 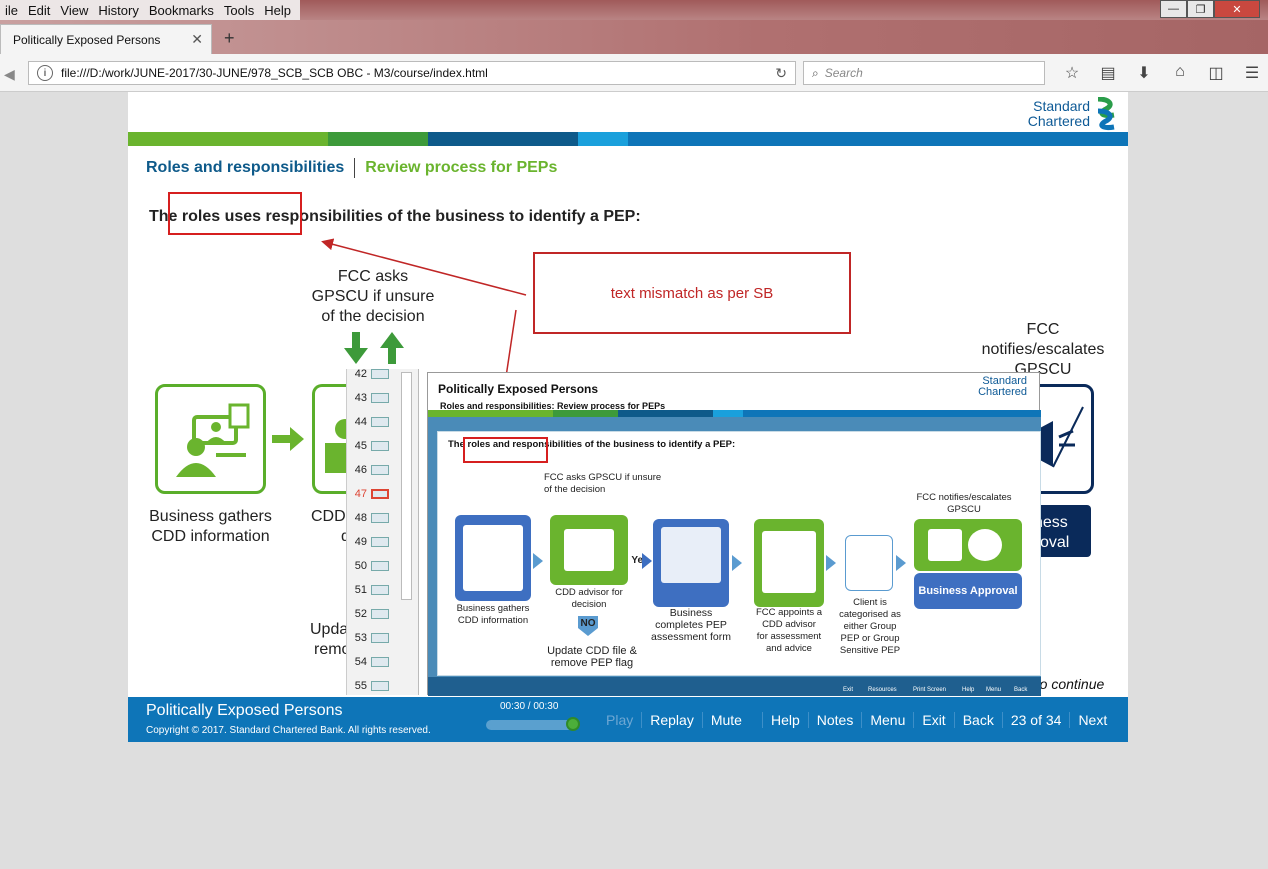 I want to click on next-button: Next, so click(x=1092, y=719).